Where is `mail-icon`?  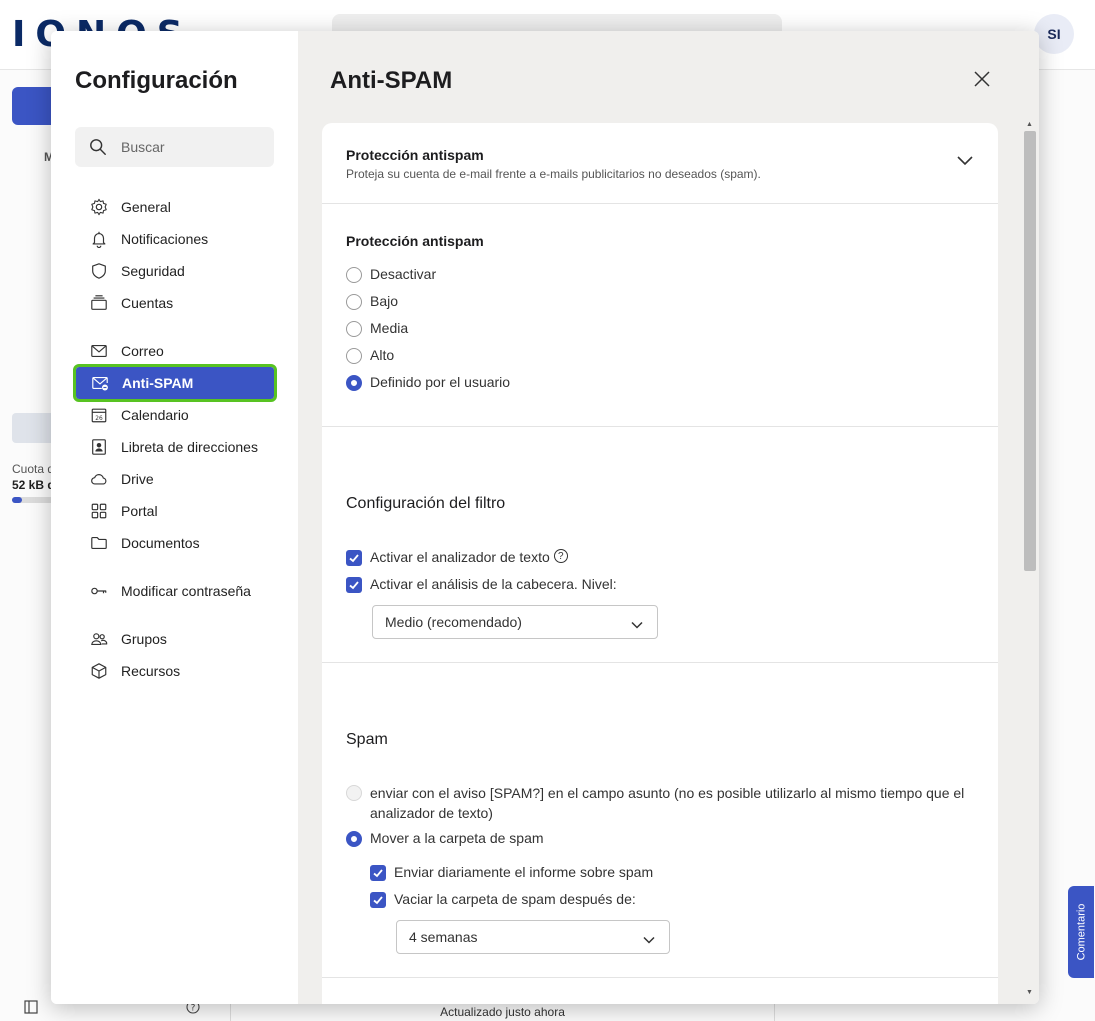
mail-icon is located at coordinates (99, 351).